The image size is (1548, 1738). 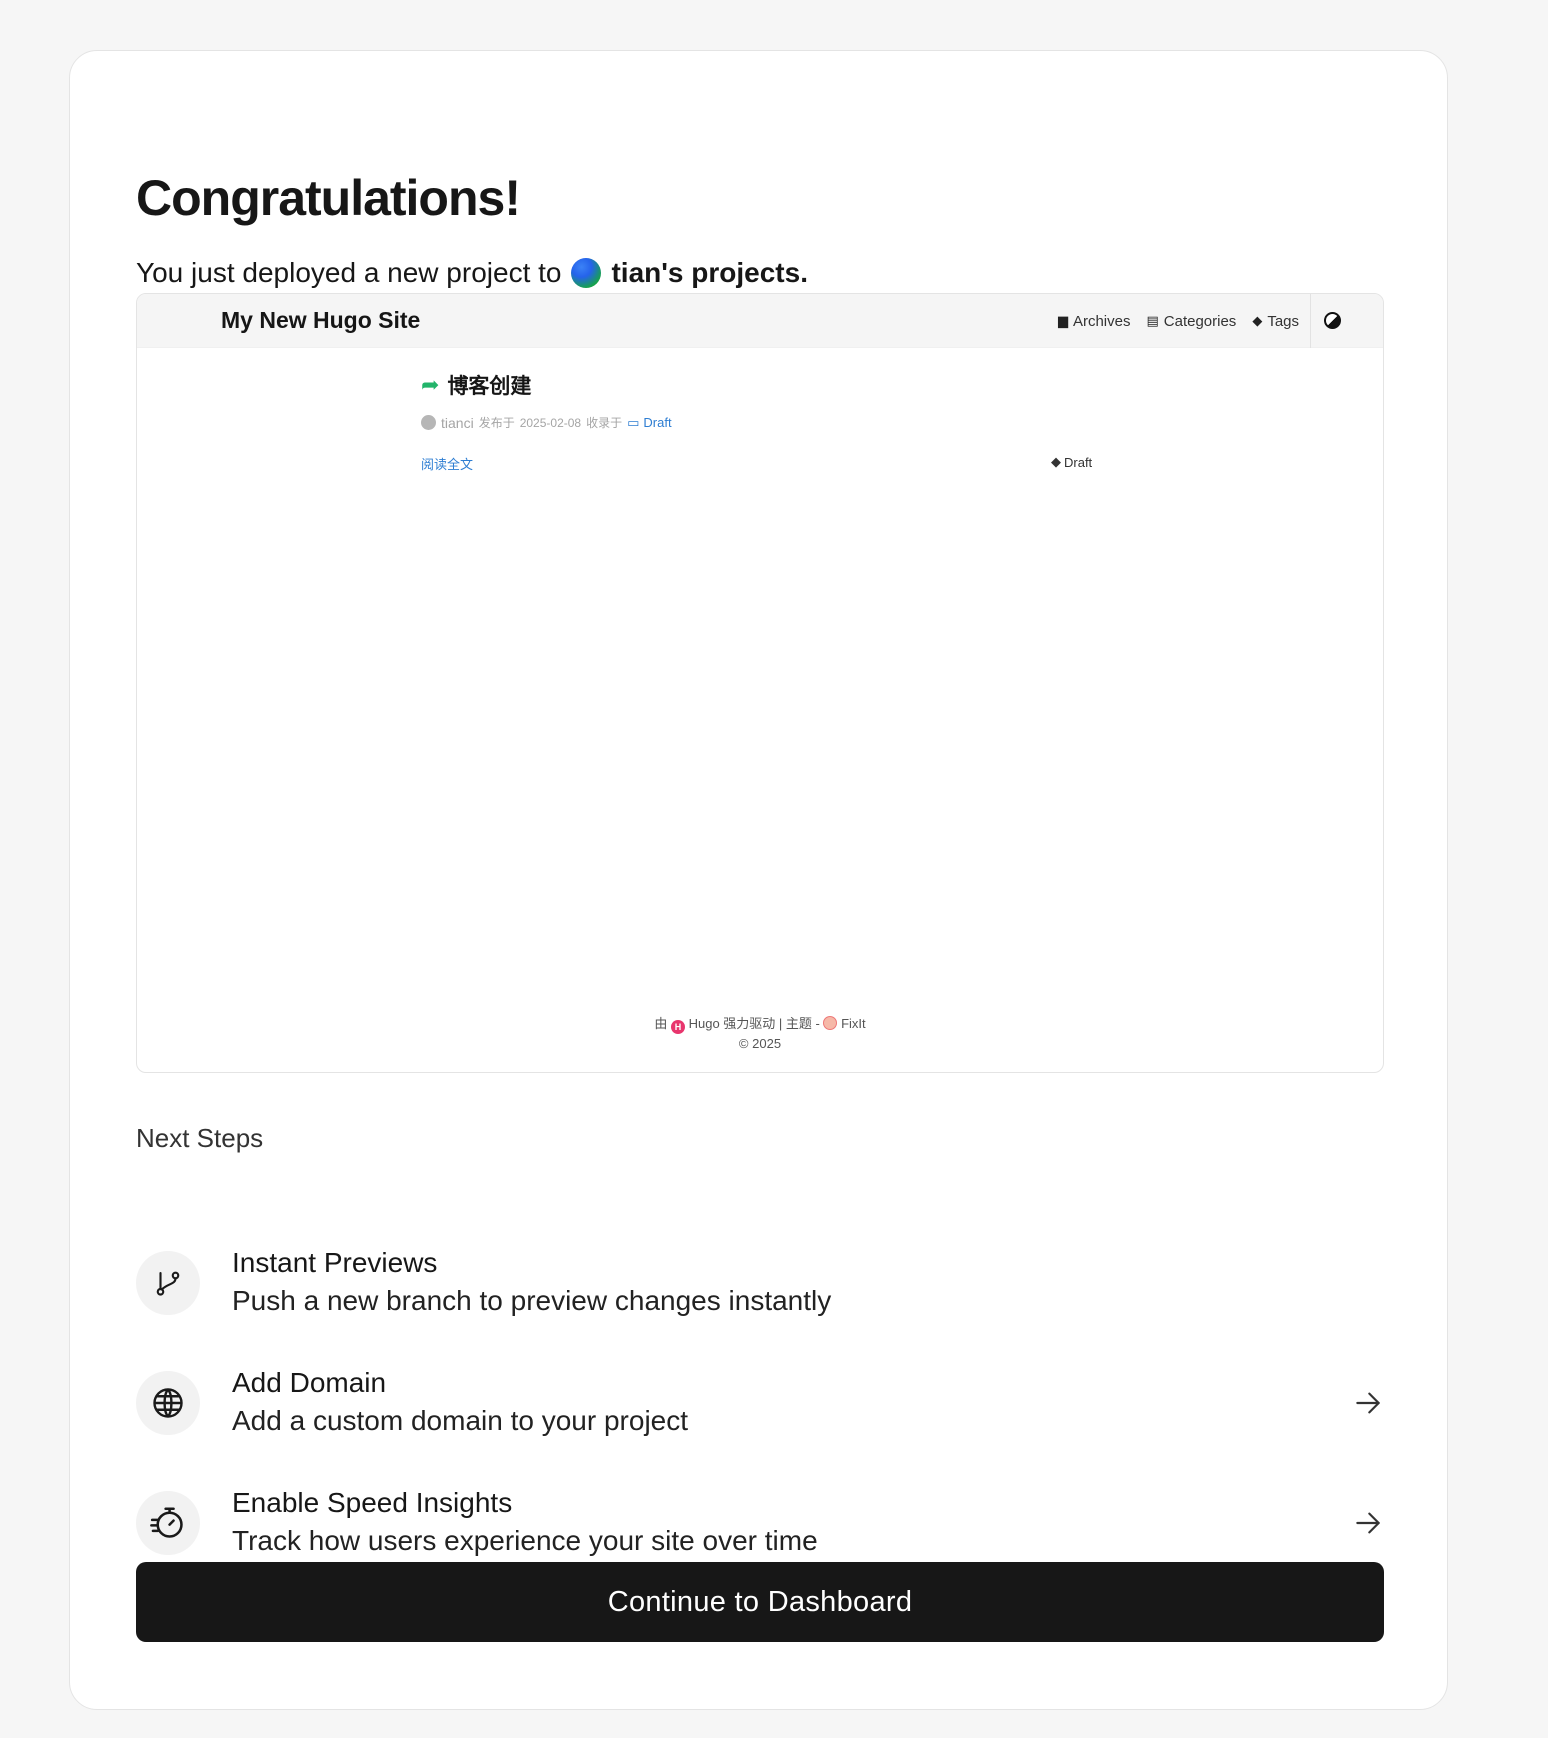 What do you see at coordinates (830, 1023) in the screenshot?
I see `fixit-logo-icon` at bounding box center [830, 1023].